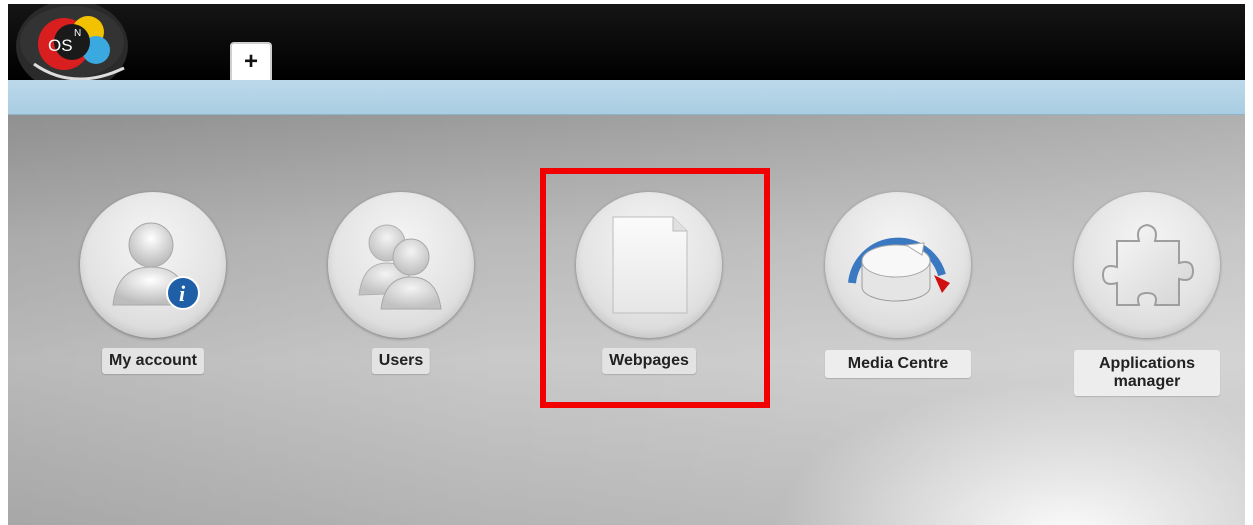 This screenshot has width=1253, height=525. Describe the element at coordinates (401, 361) in the screenshot. I see `app-label-users: Users` at that location.